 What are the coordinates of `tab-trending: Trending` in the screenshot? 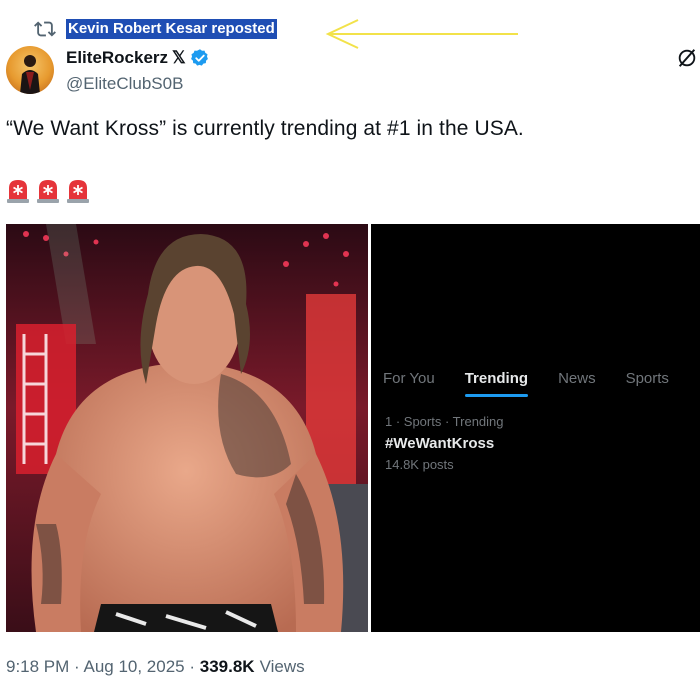 It's located at (496, 383).